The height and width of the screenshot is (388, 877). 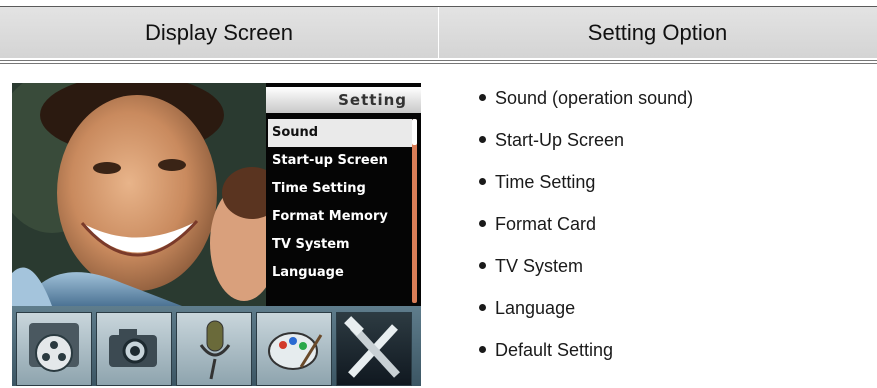 What do you see at coordinates (134, 349) in the screenshot?
I see `camera-icon` at bounding box center [134, 349].